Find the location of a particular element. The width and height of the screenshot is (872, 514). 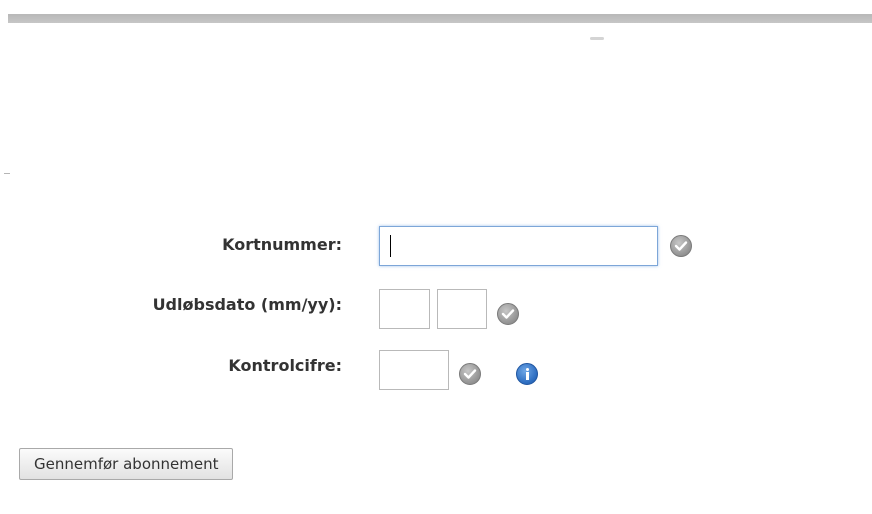

info-icon-dot is located at coordinates (527, 369).